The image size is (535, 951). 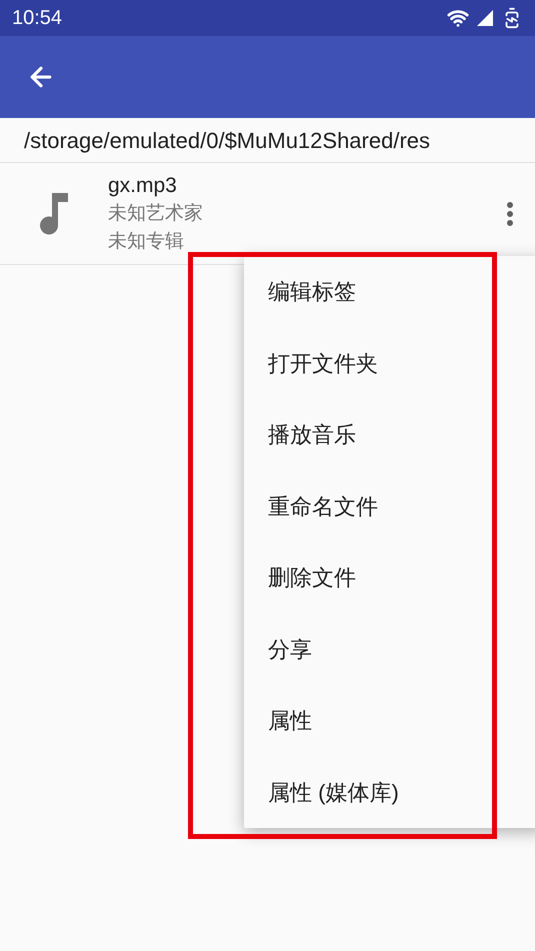 What do you see at coordinates (389, 292) in the screenshot?
I see `menu-item: 编辑标签` at bounding box center [389, 292].